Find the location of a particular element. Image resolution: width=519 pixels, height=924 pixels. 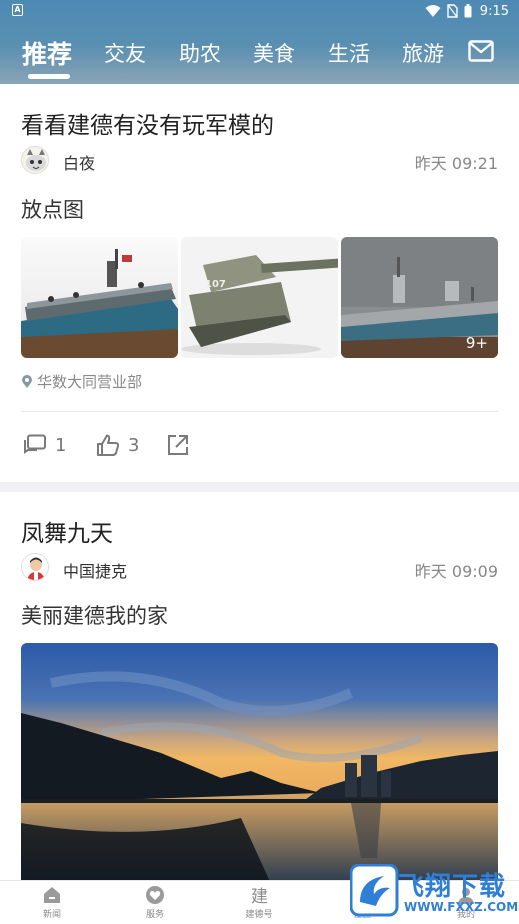

tab-travel: 旅游 is located at coordinates (423, 53).